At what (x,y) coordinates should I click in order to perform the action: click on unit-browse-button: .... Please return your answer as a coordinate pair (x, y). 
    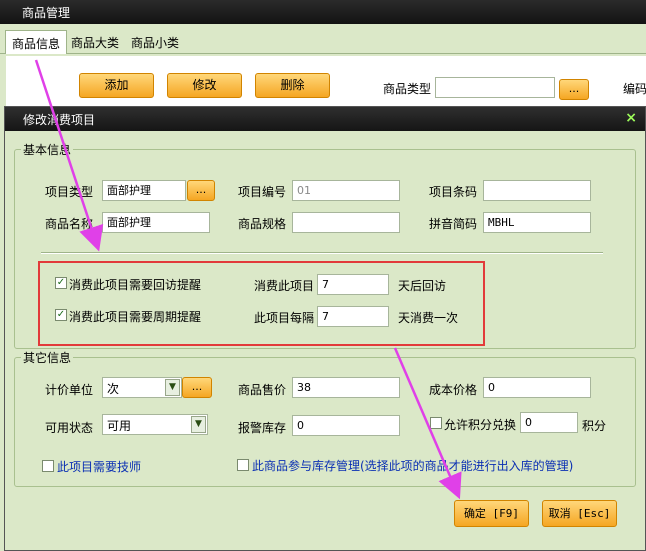
    Looking at the image, I should click on (197, 387).